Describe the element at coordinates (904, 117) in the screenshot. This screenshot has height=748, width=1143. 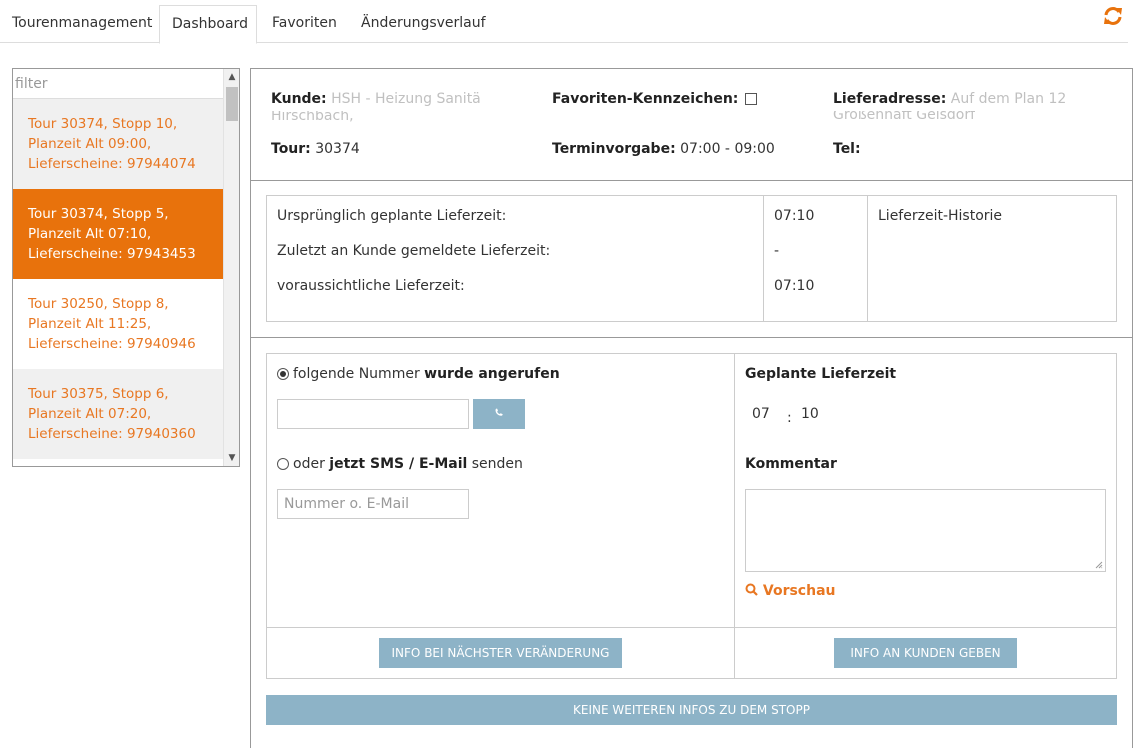
I see `lieferadresse-line2: Großenhaft Gelsdorf` at that location.